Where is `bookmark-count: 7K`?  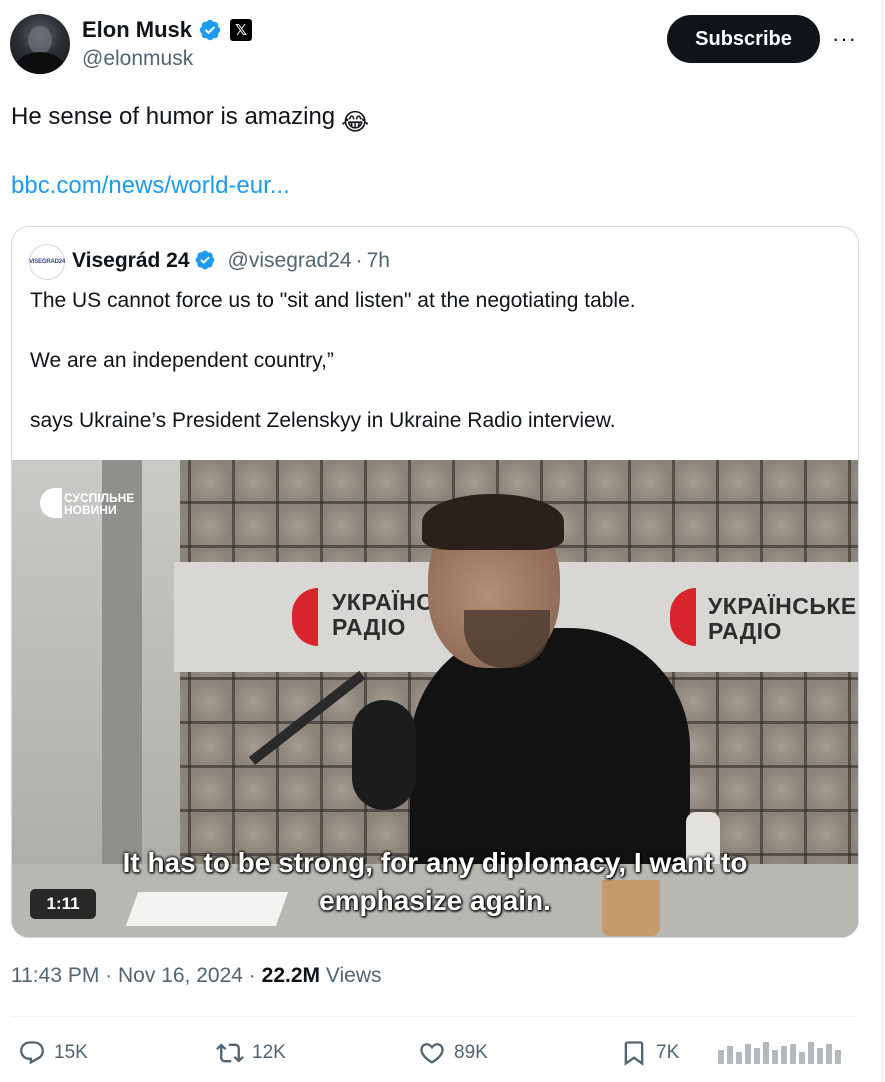 bookmark-count: 7K is located at coordinates (668, 1052).